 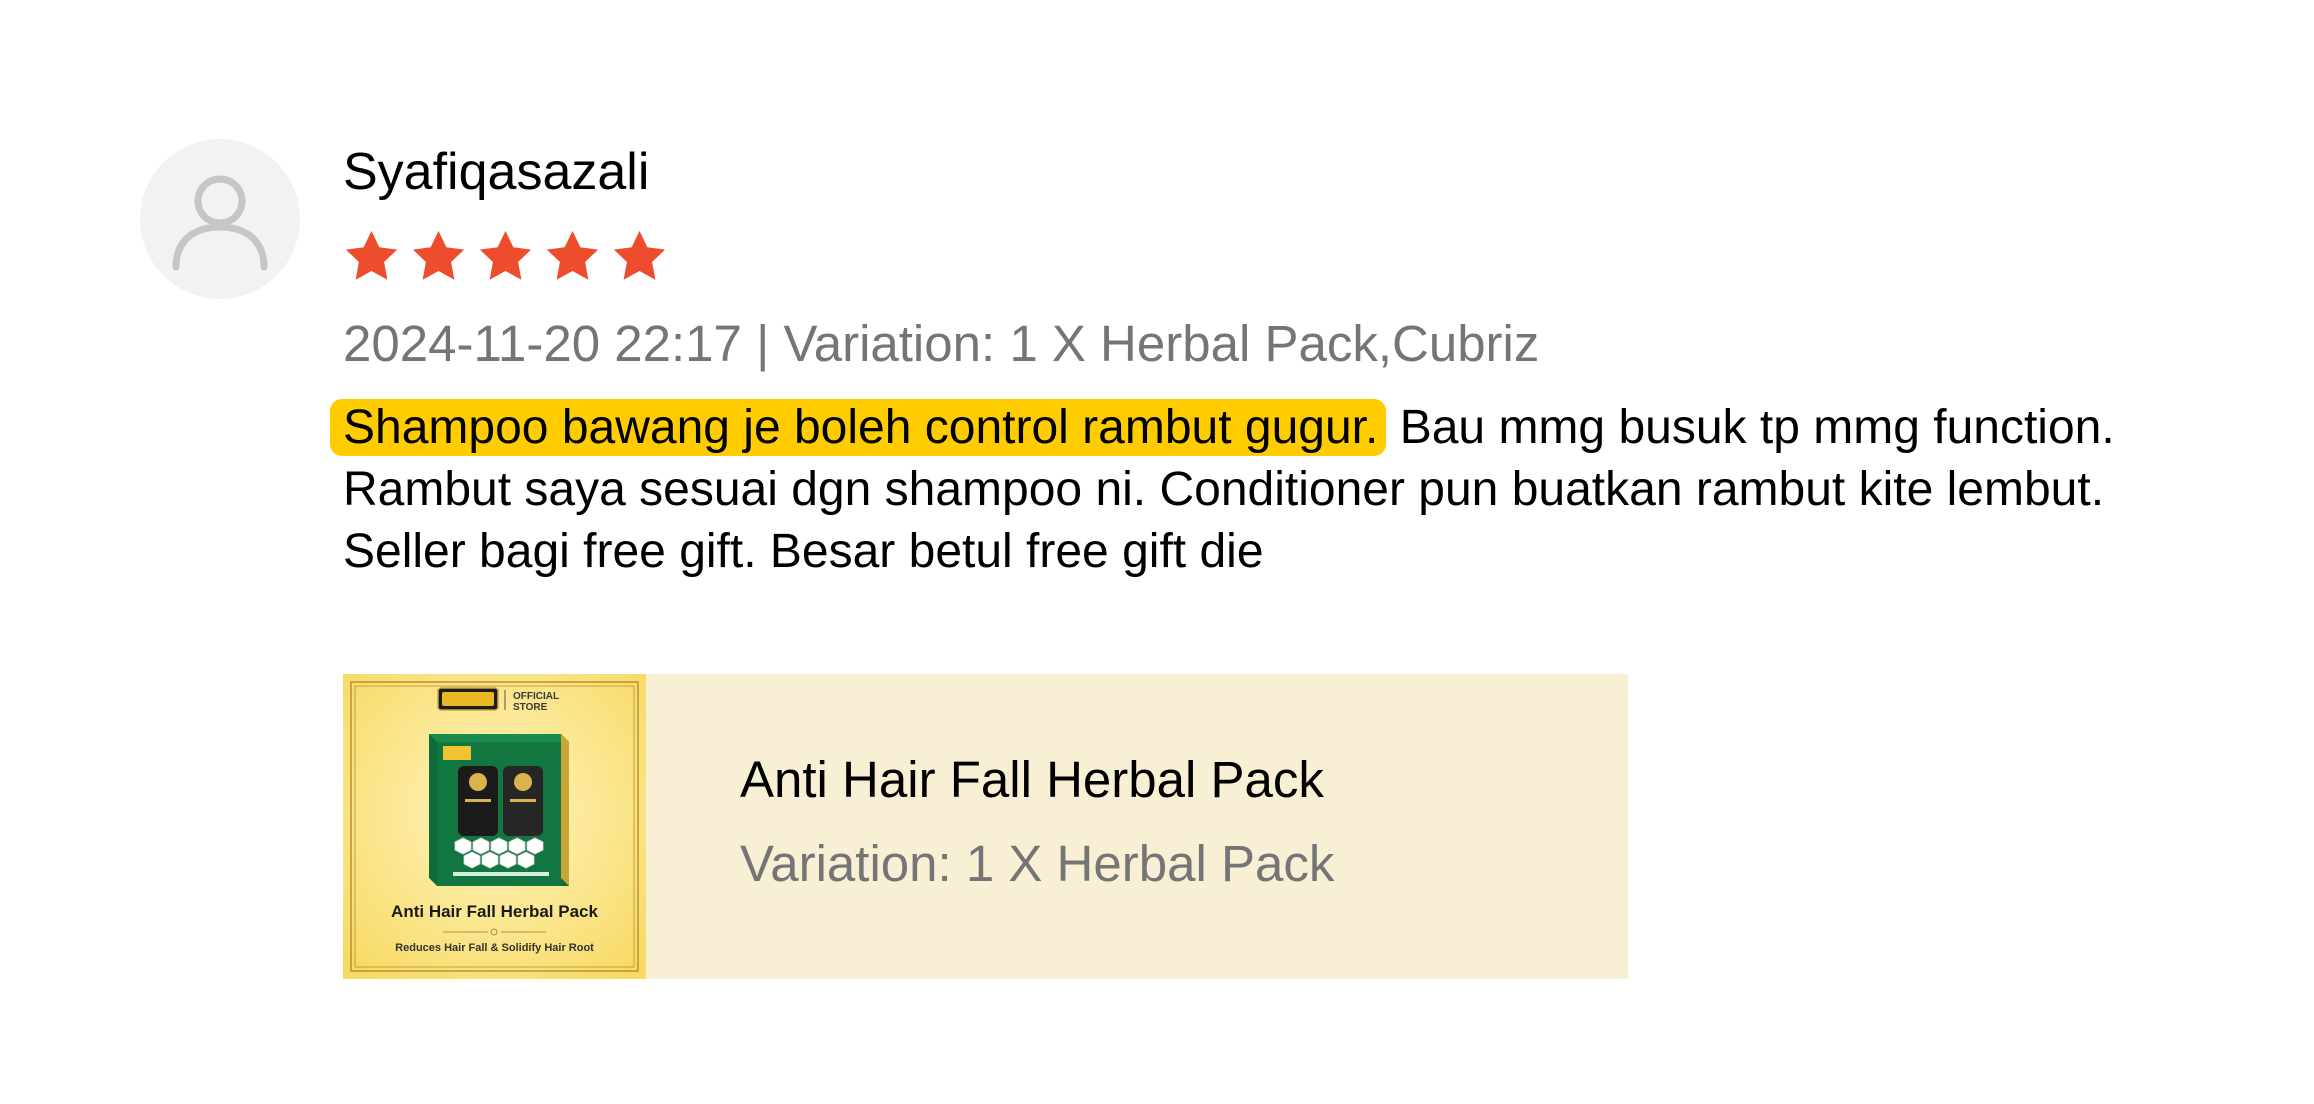 I want to click on star-rating, so click(x=505, y=258).